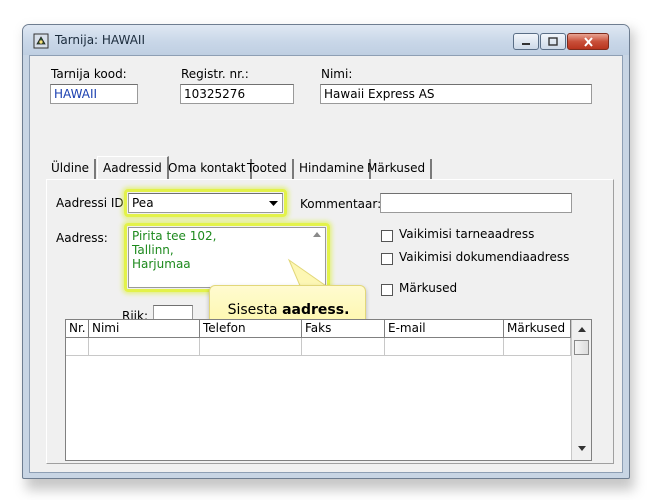 Image resolution: width=652 pixels, height=500 pixels. I want to click on scroll-down-arrow-icon, so click(582, 448).